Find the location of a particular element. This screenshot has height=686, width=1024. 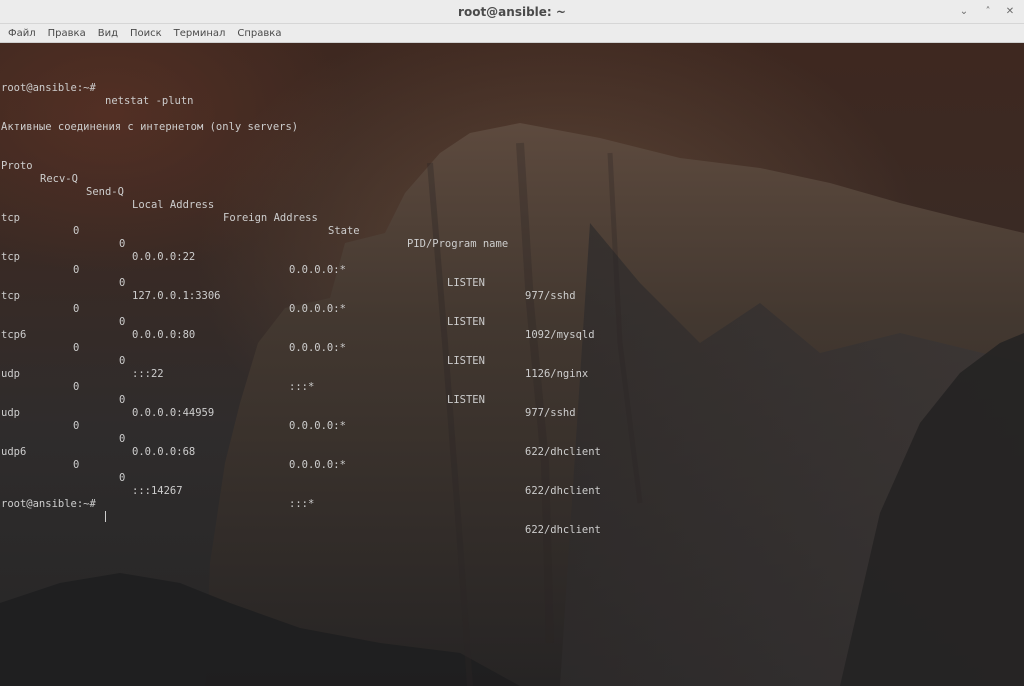

menu-bar: Файл Правка Вид Поиск Терминал Справка is located at coordinates (512, 33).